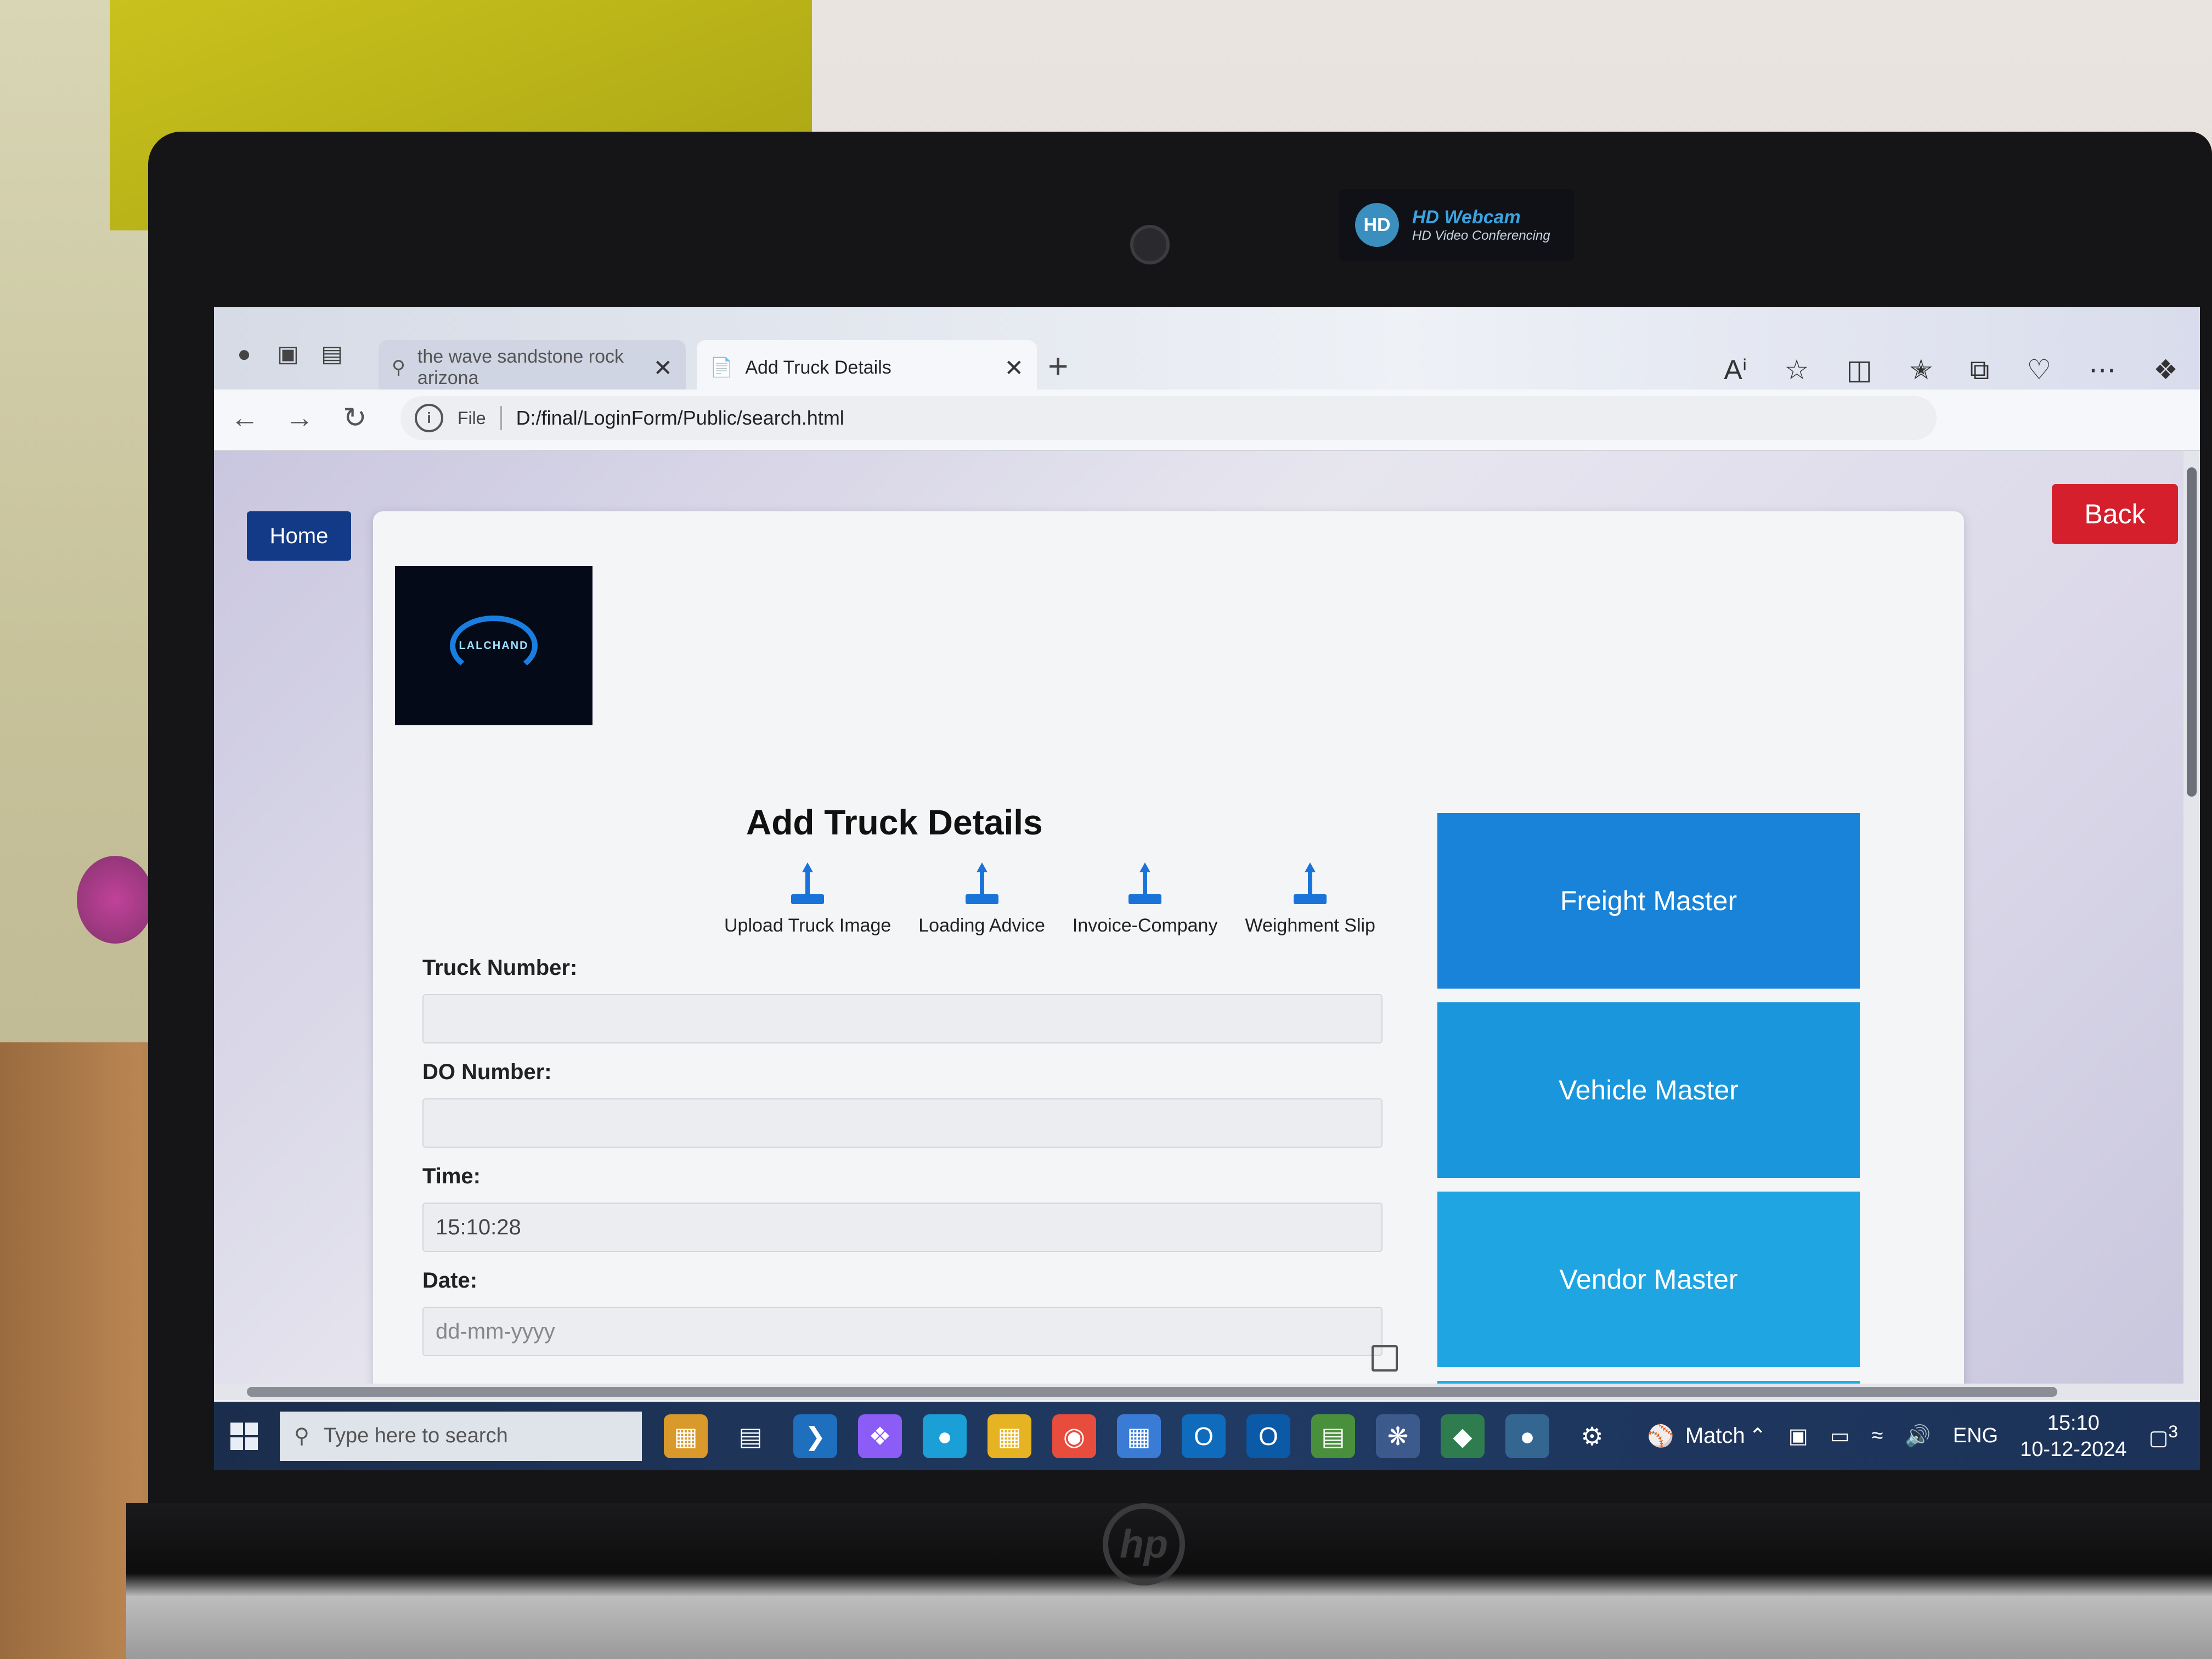 The image size is (2212, 1659). I want to click on url-text: D:/final/LoginForm/Public/search.html, so click(680, 418).